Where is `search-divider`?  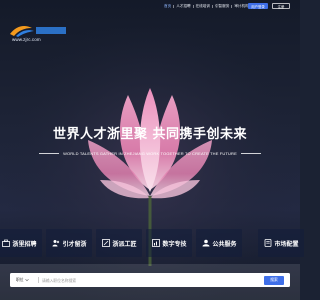
search-divider is located at coordinates (38, 280).